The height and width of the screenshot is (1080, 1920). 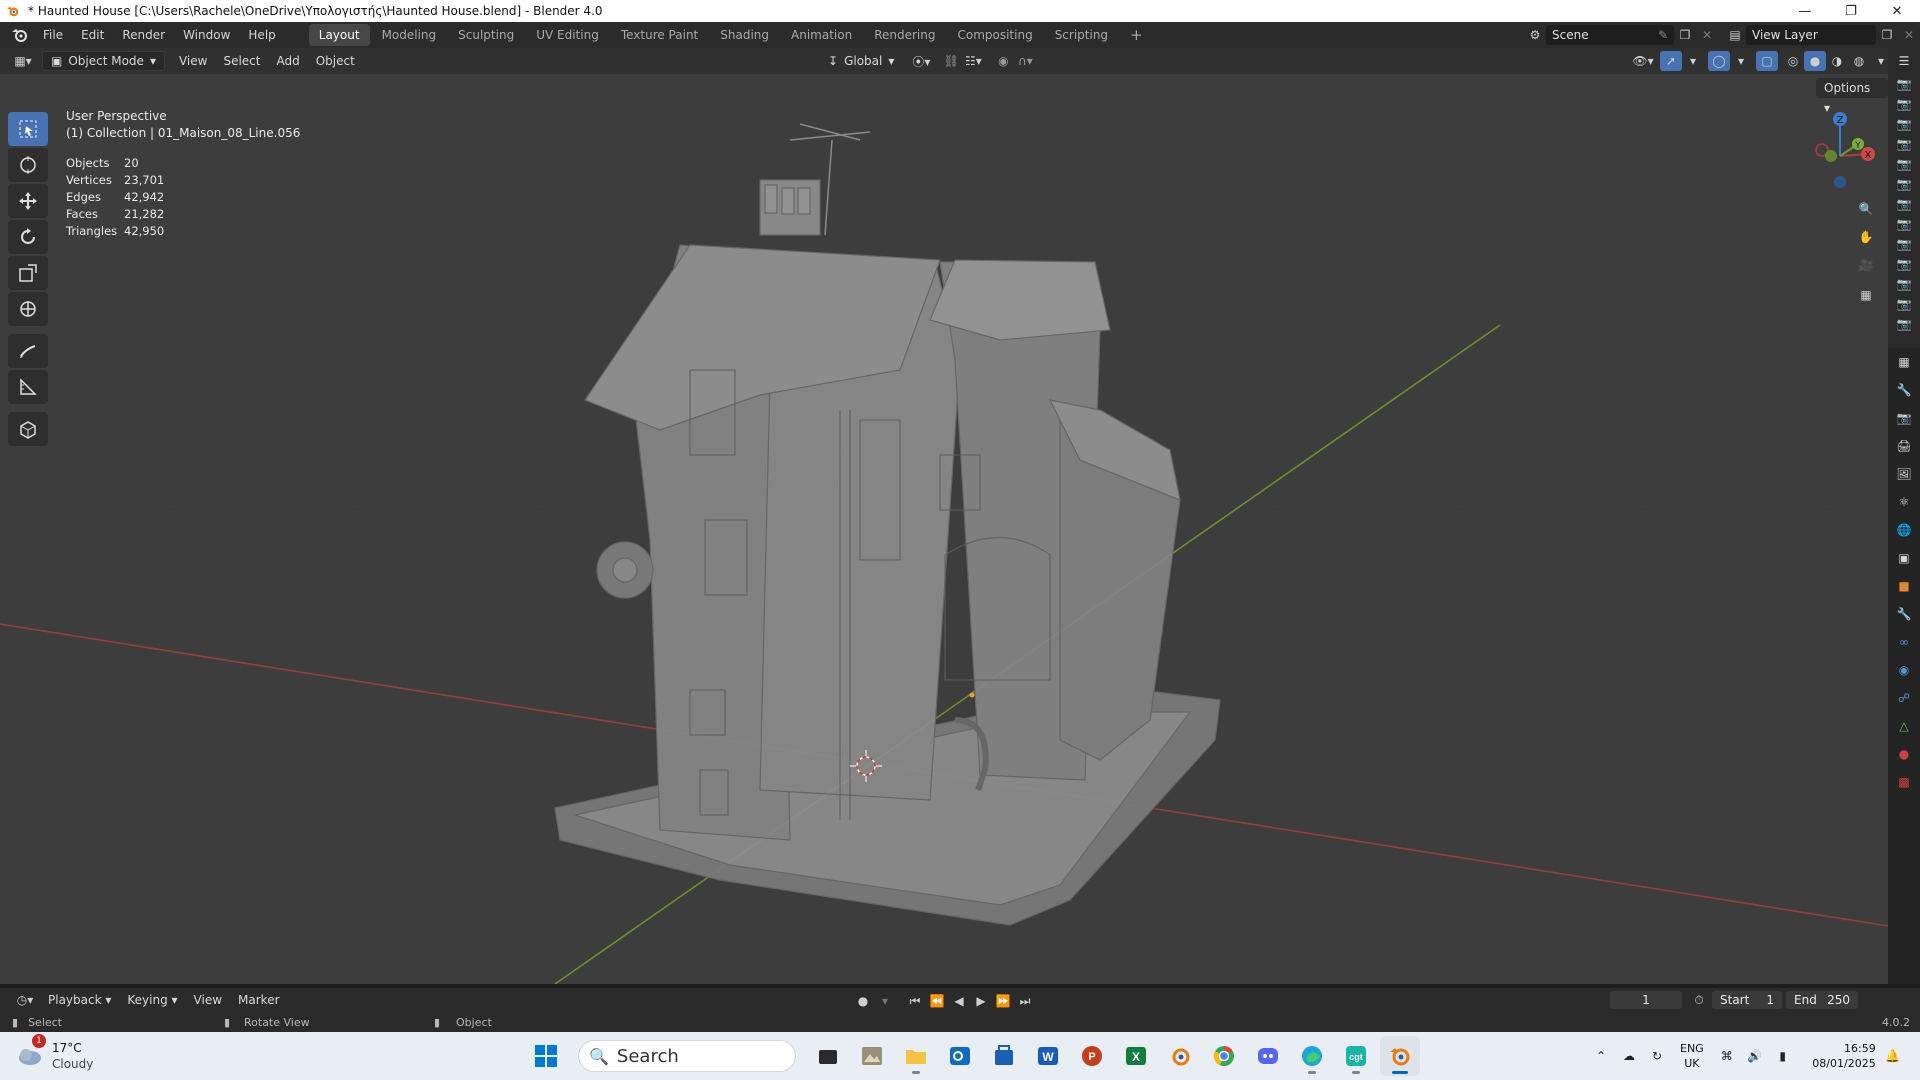 What do you see at coordinates (143, 35) in the screenshot?
I see `menu-render: Render` at bounding box center [143, 35].